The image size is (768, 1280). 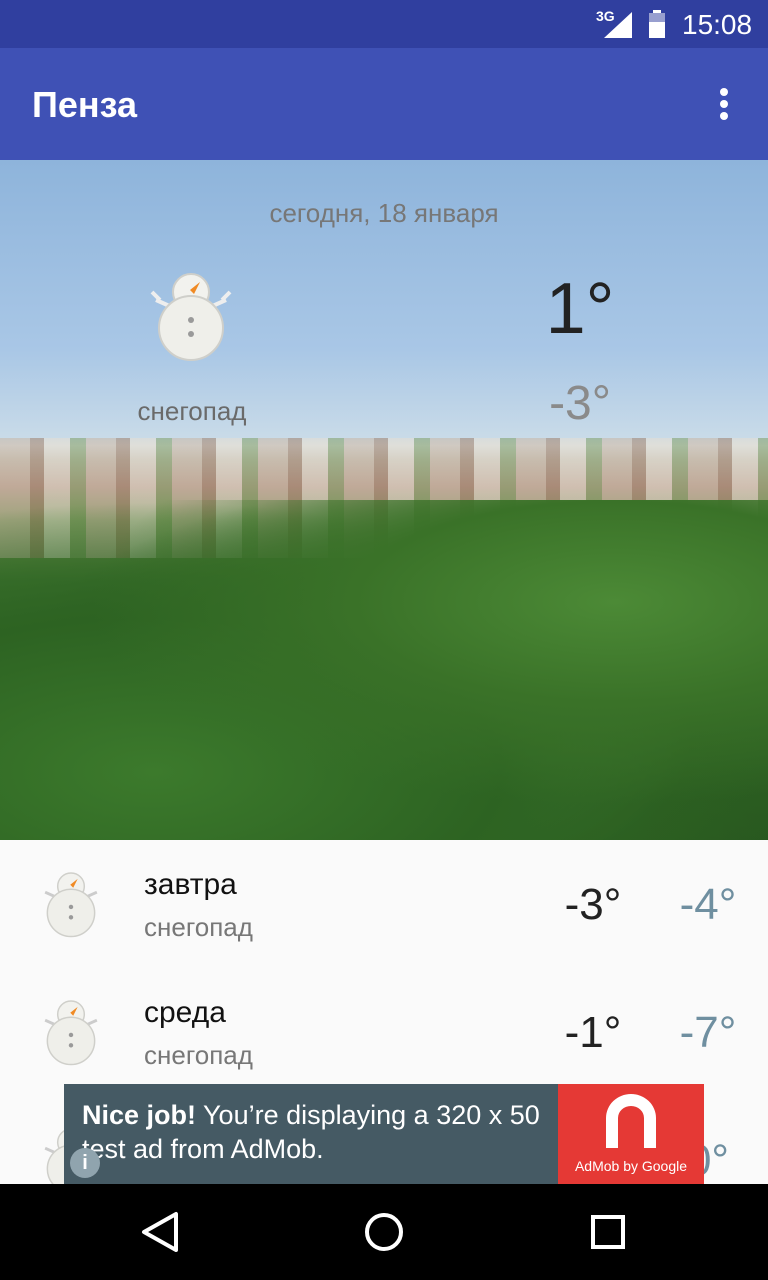 What do you see at coordinates (384, 904) in the screenshot?
I see `forecast-row: завтра снегопад -3° -4°` at bounding box center [384, 904].